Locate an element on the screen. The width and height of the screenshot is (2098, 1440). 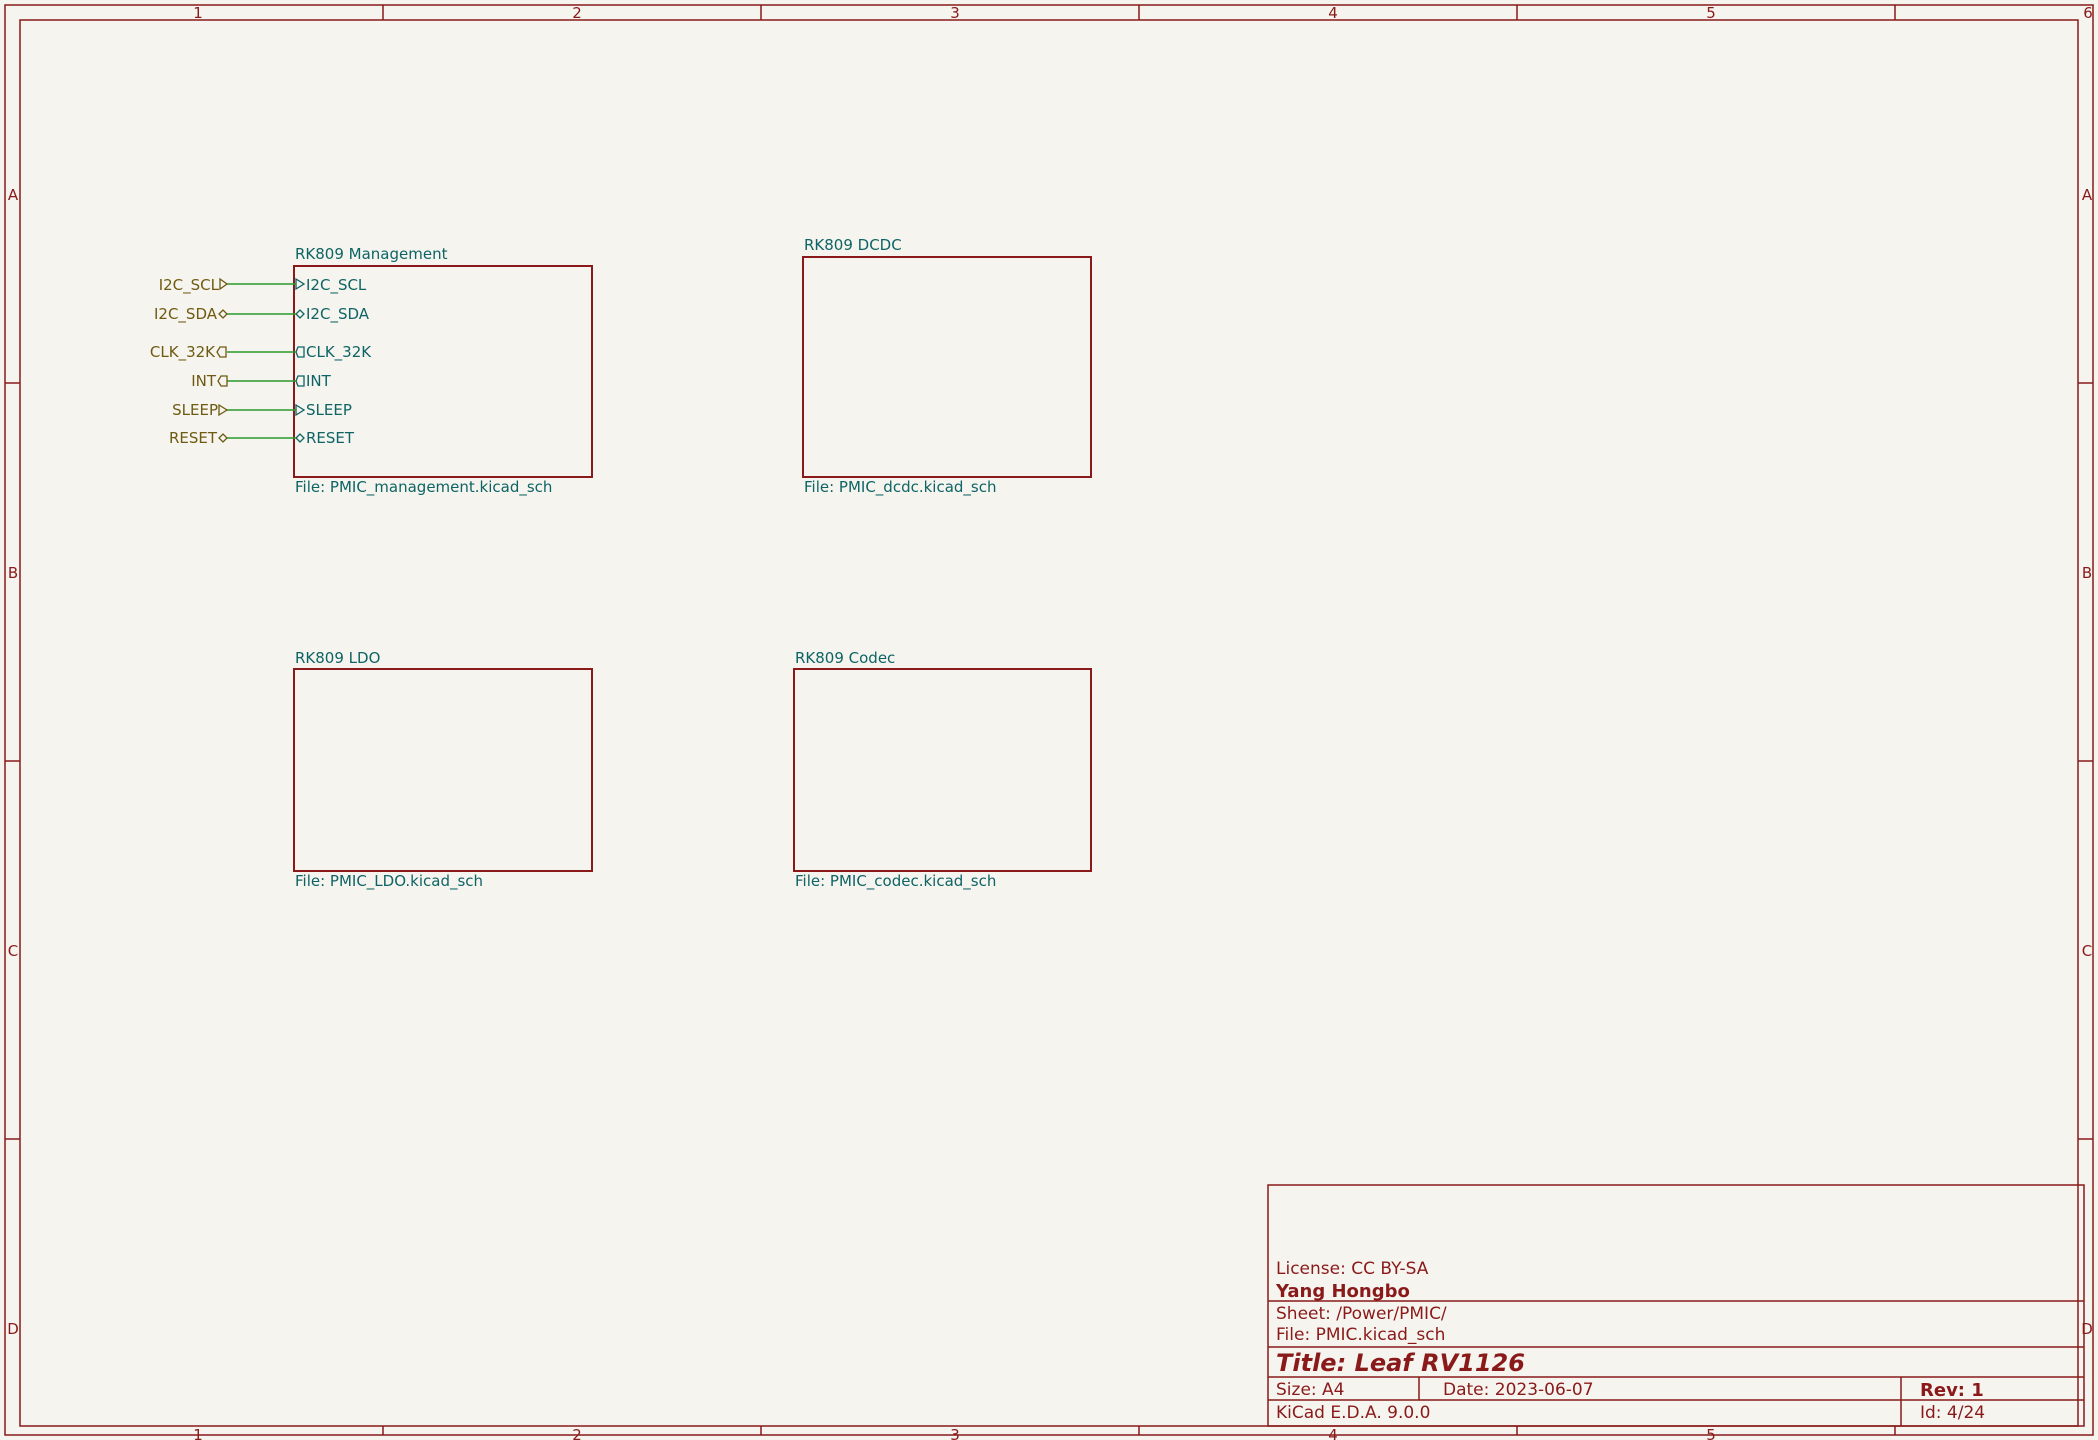
zone-row-c-right: C is located at coordinates (2087, 951).